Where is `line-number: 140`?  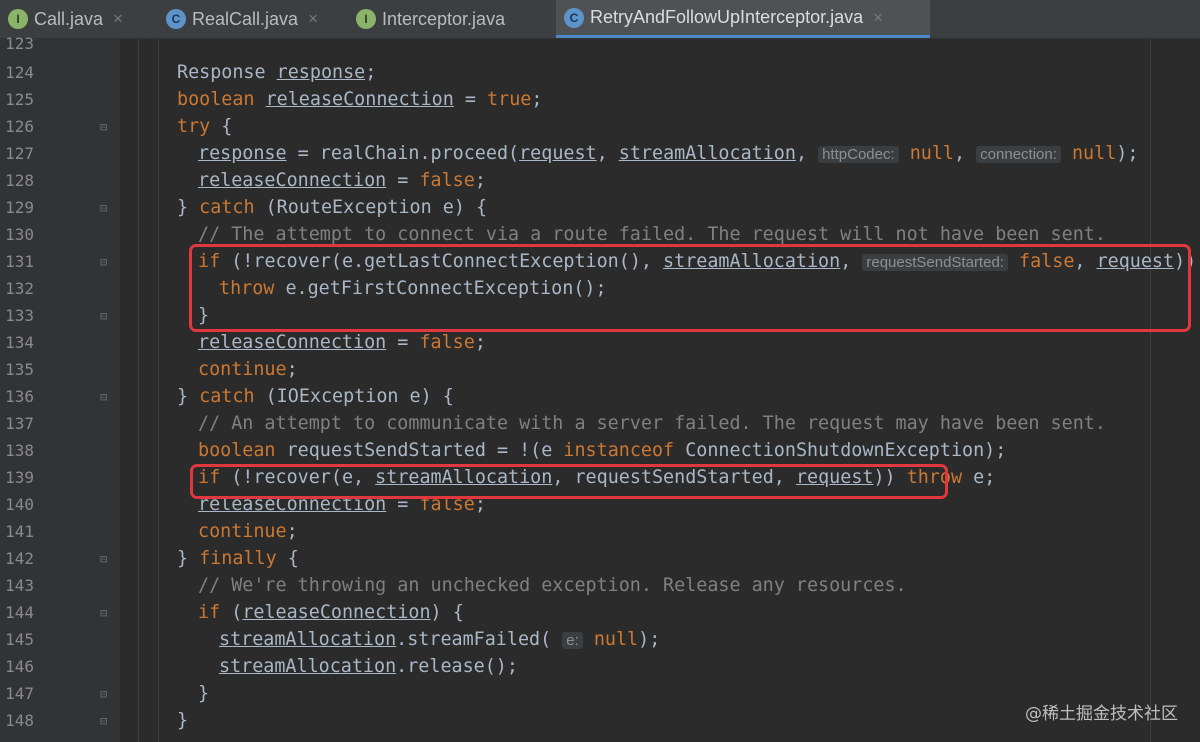
line-number: 140 is located at coordinates (19, 504).